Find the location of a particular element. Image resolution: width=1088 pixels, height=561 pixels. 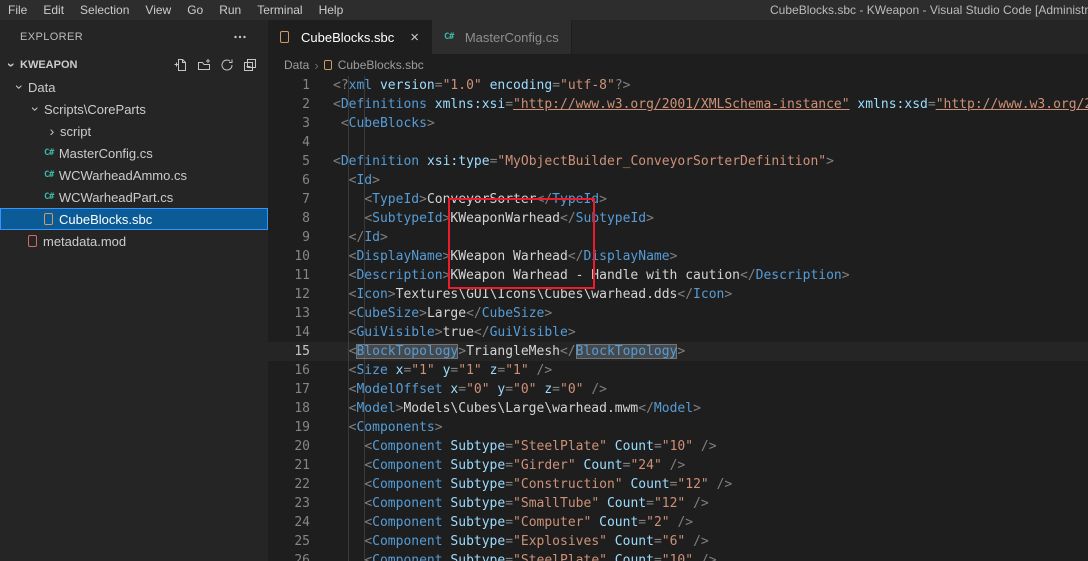

refresh-icon is located at coordinates (227, 65).